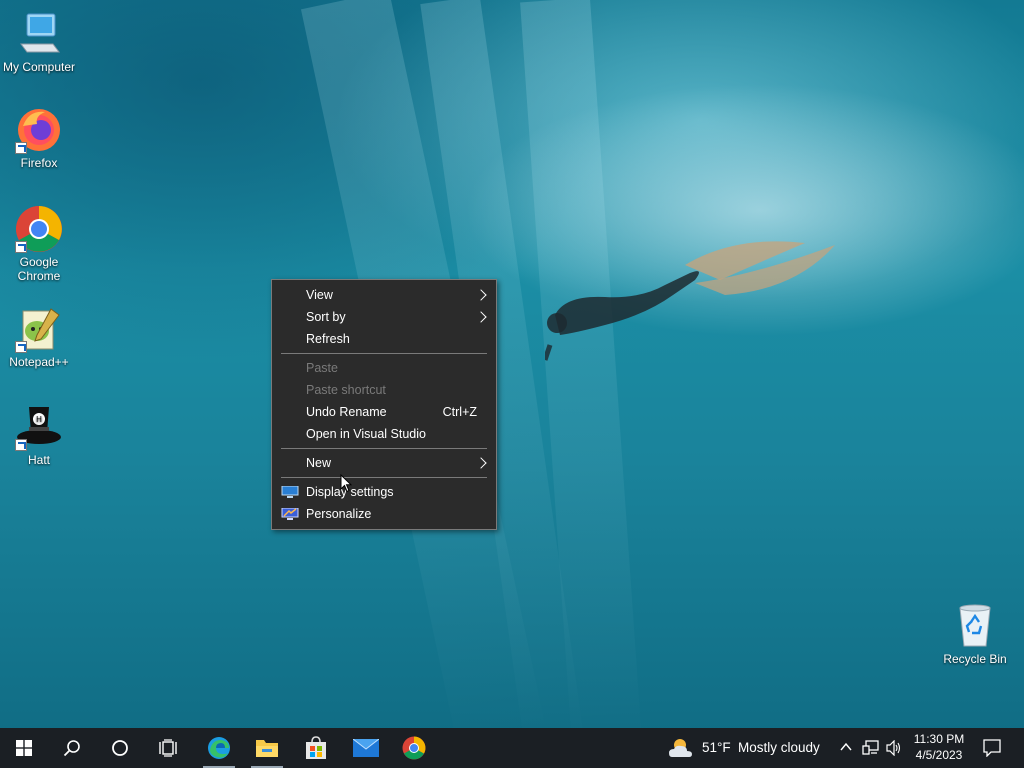 This screenshot has height=768, width=1024. I want to click on start-button, so click(24, 748).